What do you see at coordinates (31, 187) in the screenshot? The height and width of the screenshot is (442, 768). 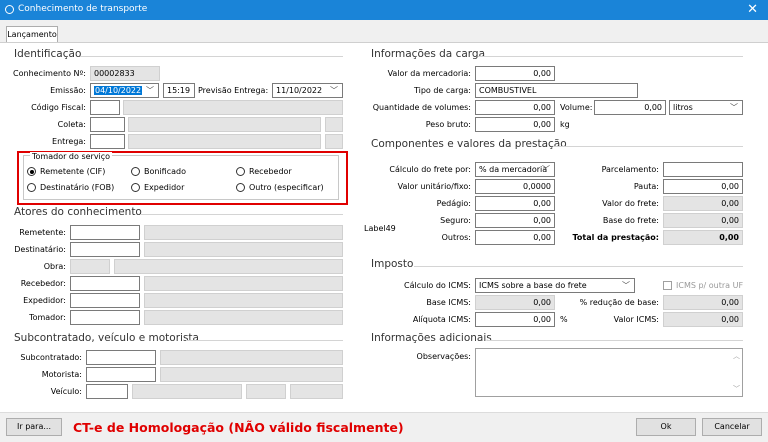 I see `radio-destinatario-fob` at bounding box center [31, 187].